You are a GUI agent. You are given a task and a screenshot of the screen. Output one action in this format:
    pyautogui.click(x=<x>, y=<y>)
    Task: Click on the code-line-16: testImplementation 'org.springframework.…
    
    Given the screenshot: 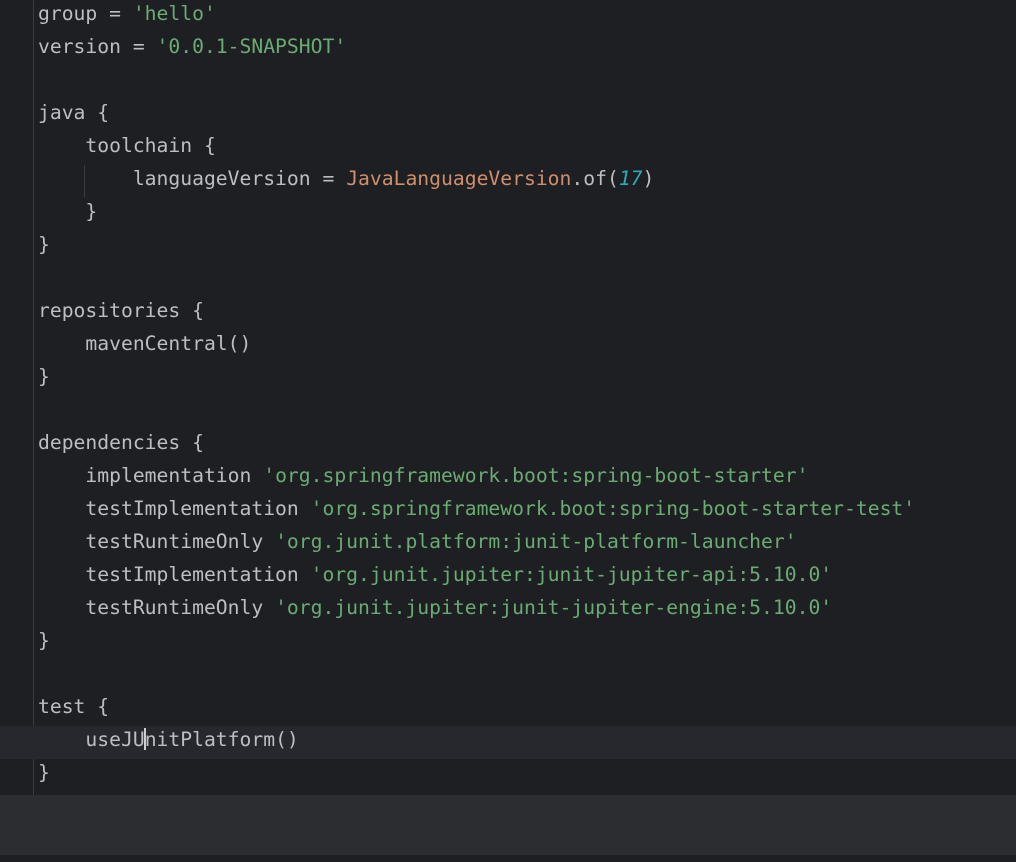 What is the action you would take?
    pyautogui.click(x=508, y=511)
    